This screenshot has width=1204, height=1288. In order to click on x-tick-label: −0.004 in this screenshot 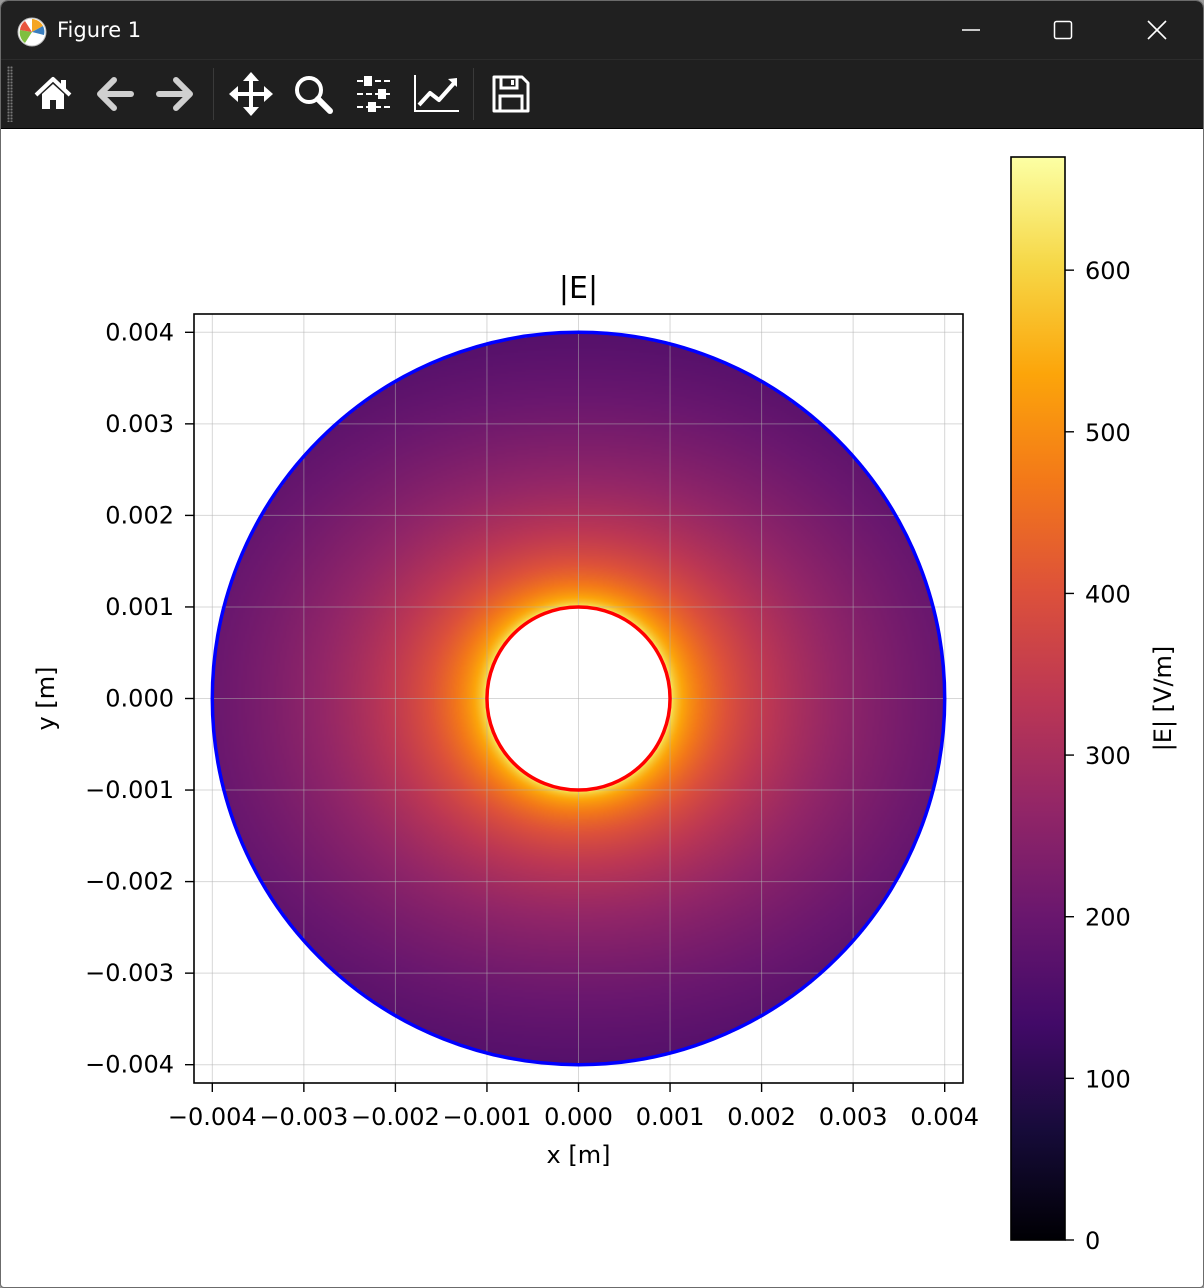, I will do `click(212, 1117)`.